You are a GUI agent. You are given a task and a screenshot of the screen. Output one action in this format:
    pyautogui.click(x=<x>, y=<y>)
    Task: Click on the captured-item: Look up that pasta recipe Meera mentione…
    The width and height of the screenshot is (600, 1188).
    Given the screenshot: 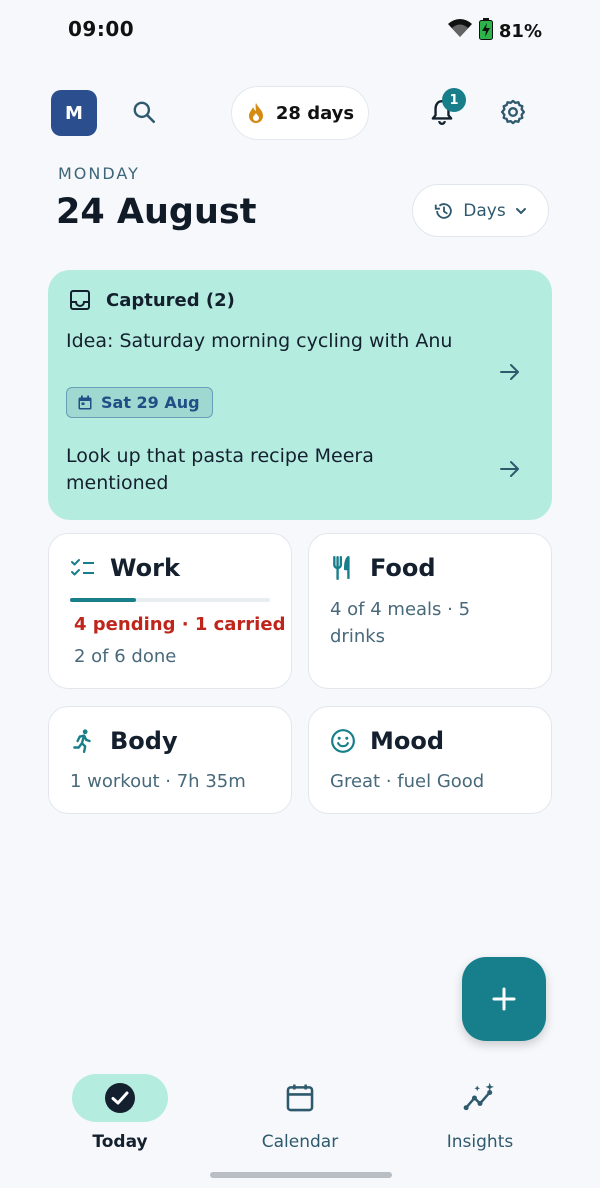 What is the action you would take?
    pyautogui.click(x=261, y=470)
    